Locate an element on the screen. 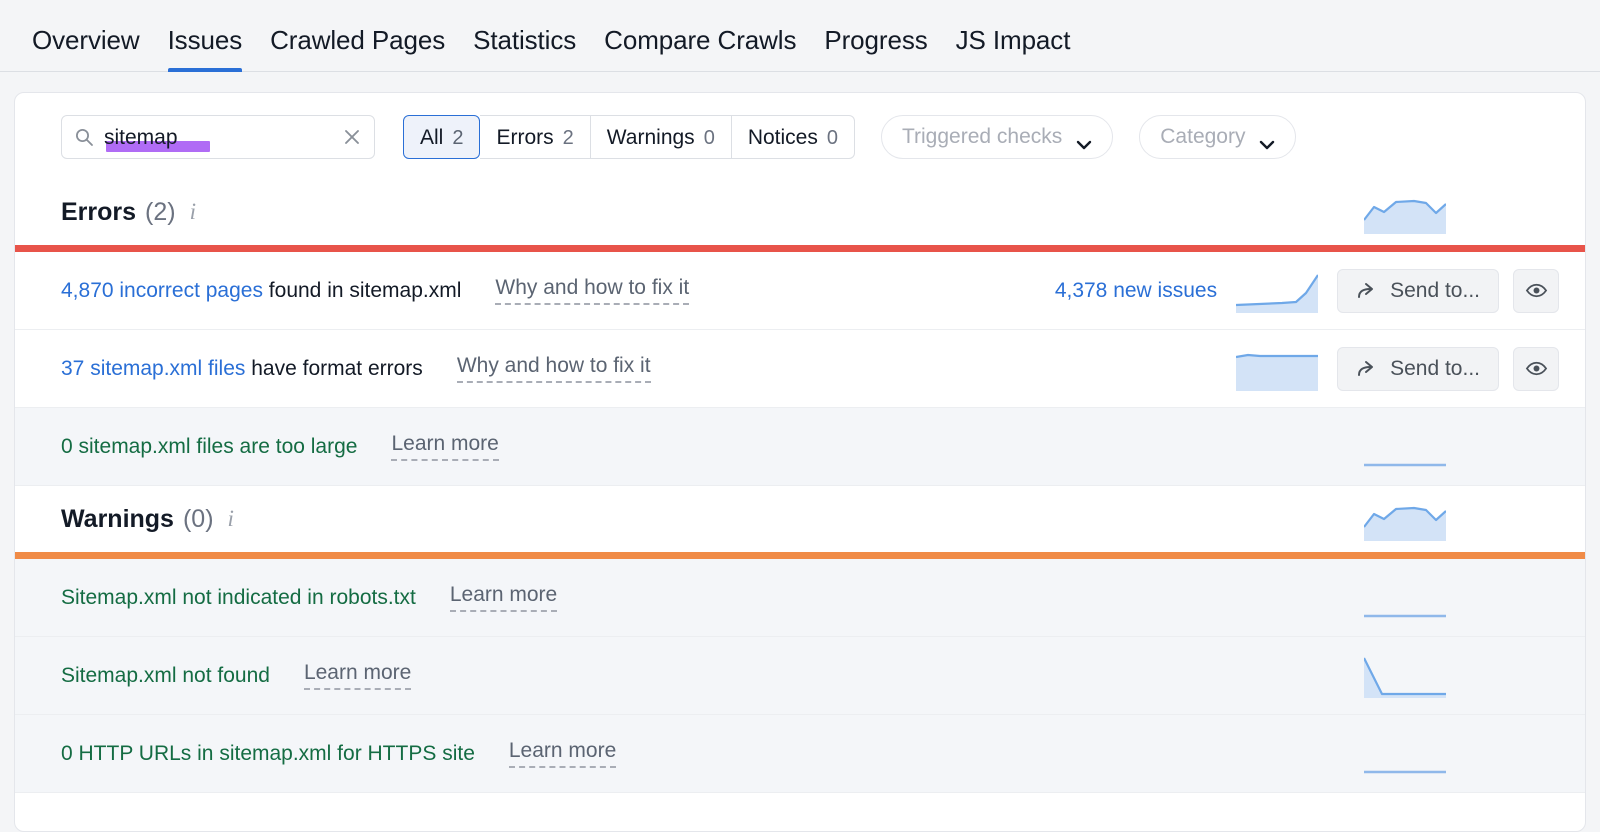 The height and width of the screenshot is (832, 1600). issue-link: 4,870 incorrect pages is located at coordinates (162, 290).